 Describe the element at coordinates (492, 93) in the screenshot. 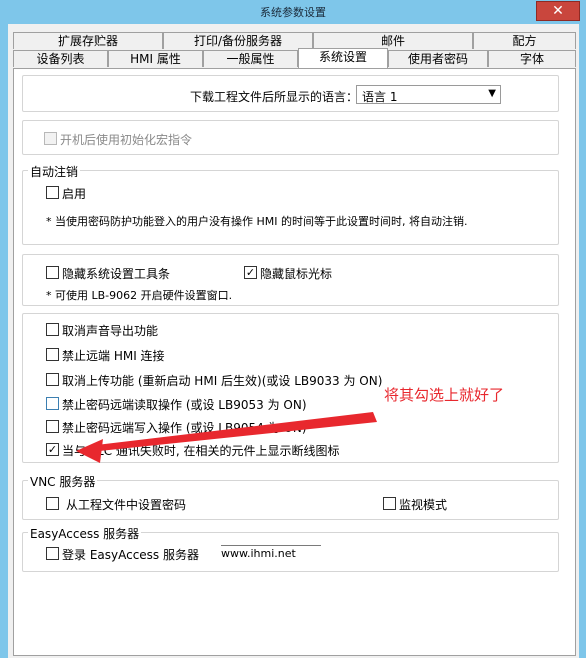

I see `chevron-down-icon: ▼` at that location.